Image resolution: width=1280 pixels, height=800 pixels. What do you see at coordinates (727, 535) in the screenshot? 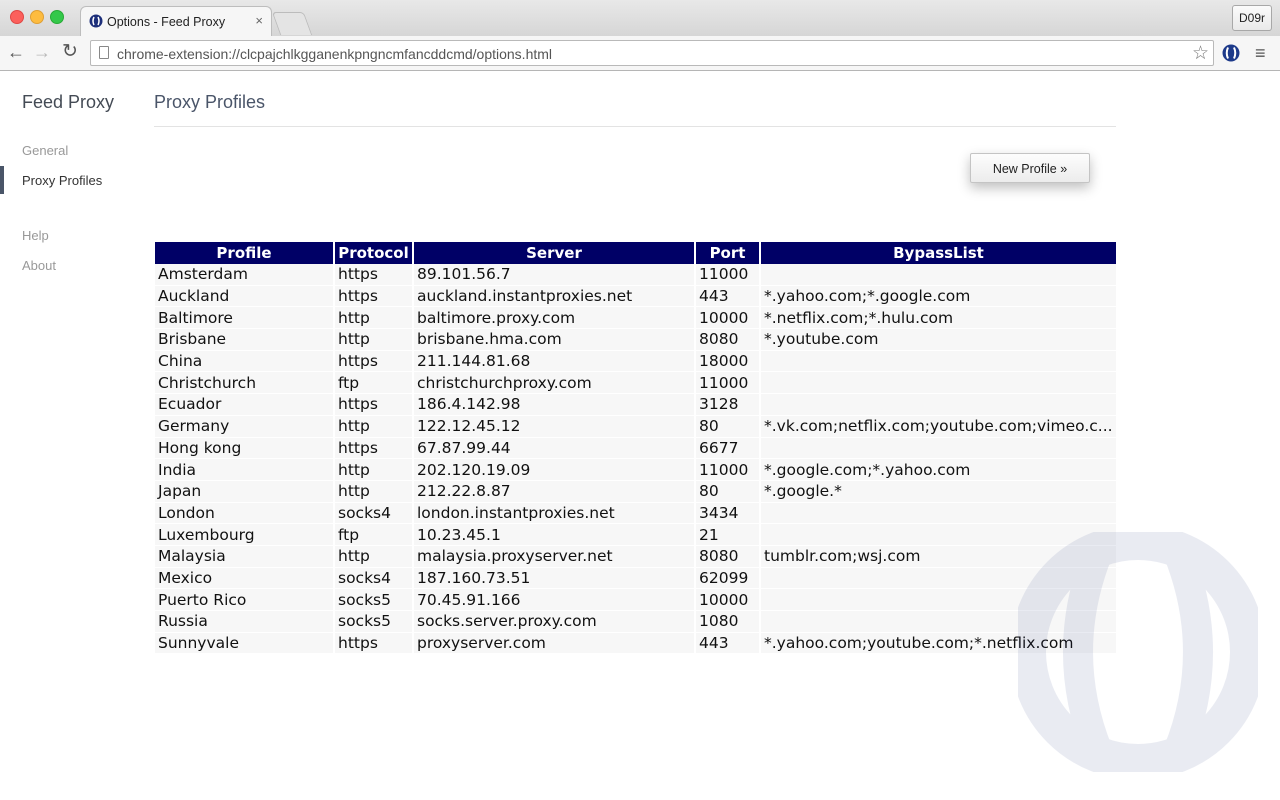
I see `cell-port: 21` at bounding box center [727, 535].